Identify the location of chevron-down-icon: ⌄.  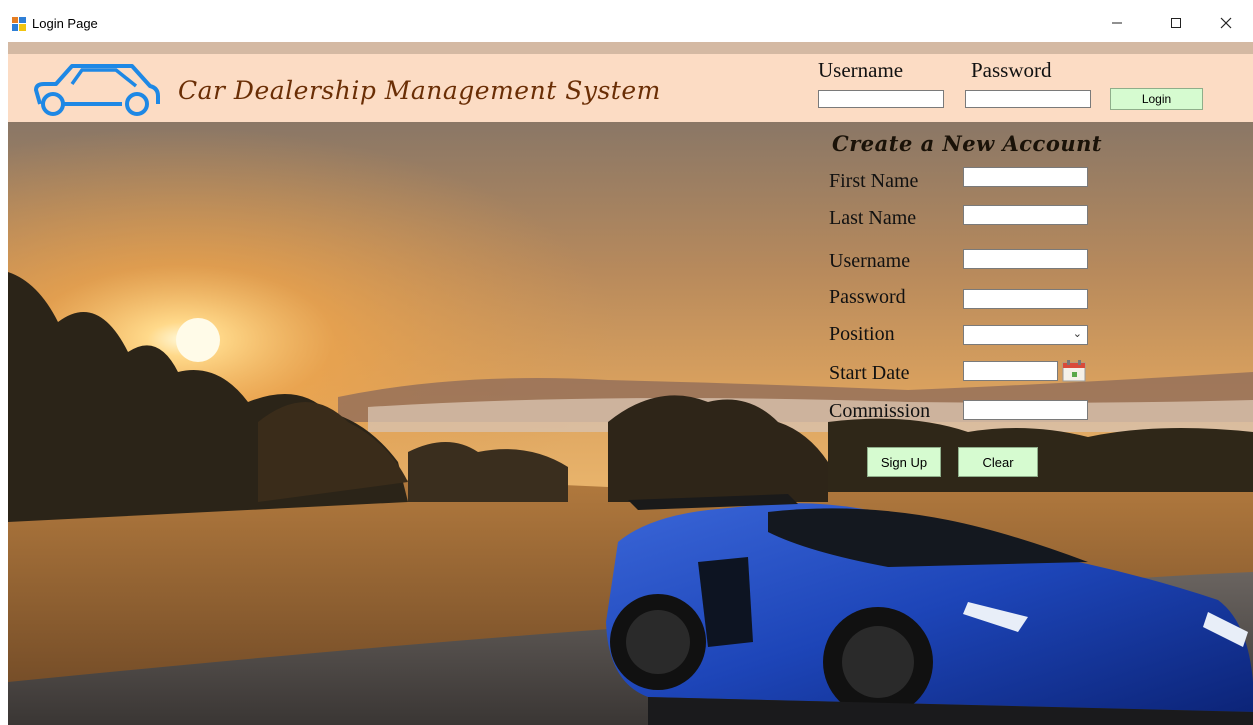
(1077, 334).